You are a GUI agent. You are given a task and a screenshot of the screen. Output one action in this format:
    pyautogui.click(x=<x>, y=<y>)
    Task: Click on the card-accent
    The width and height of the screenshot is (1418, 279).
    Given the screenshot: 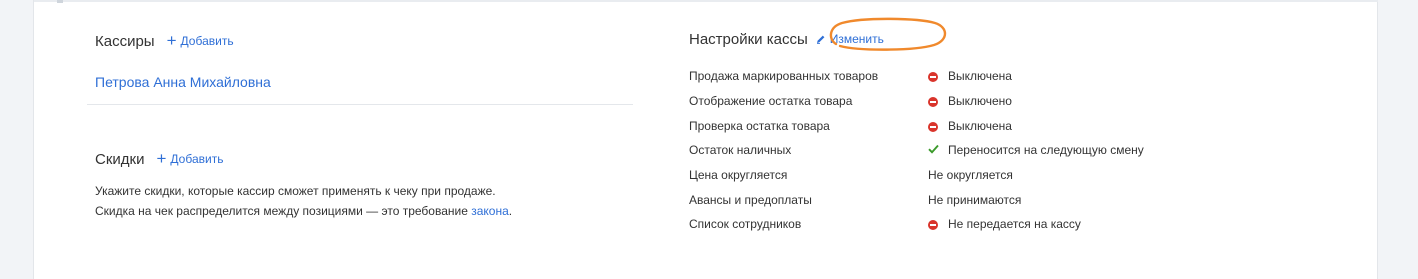 What is the action you would take?
    pyautogui.click(x=60, y=1)
    